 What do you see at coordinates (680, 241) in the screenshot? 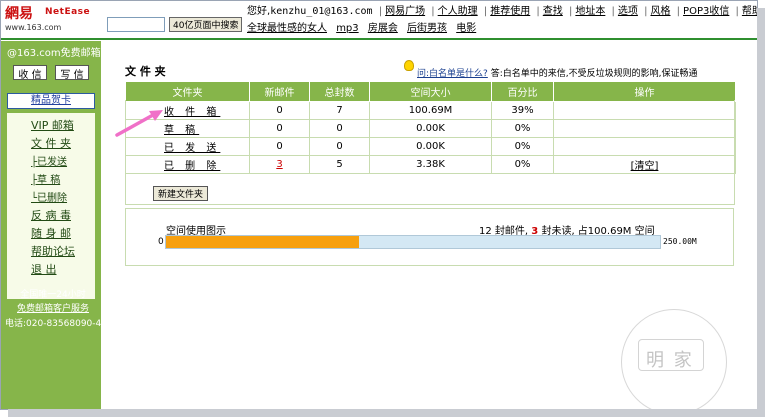
I see `bar-max-label: 250.00M` at bounding box center [680, 241].